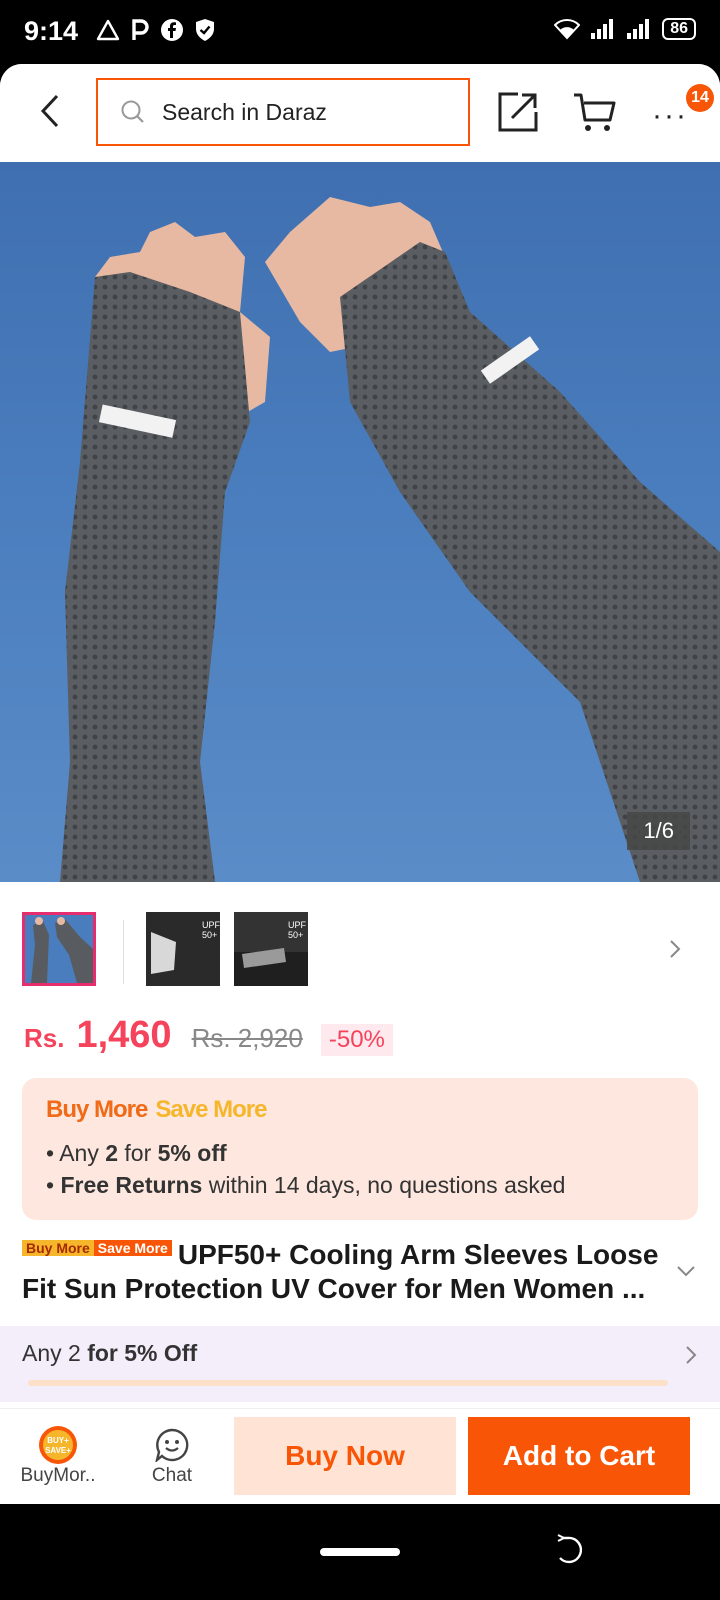  I want to click on price-currency: Rs., so click(44, 1038).